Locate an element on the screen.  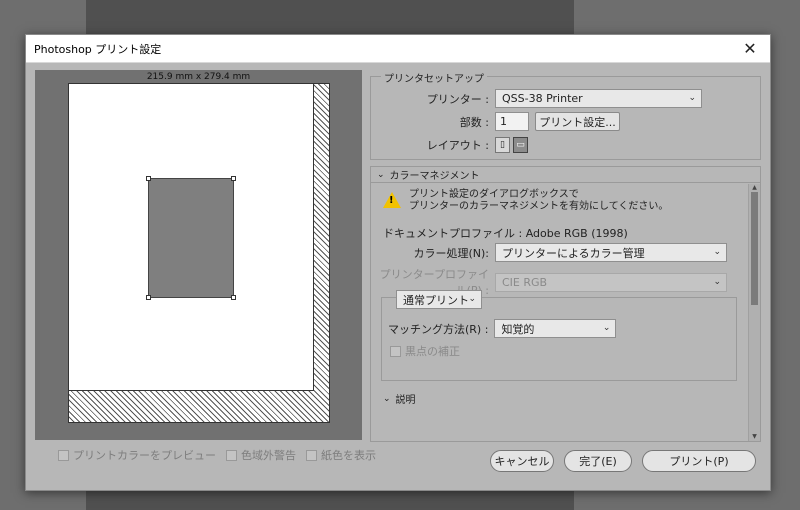
black-point-checkbox: 黒点の補正 is located at coordinates (425, 351).